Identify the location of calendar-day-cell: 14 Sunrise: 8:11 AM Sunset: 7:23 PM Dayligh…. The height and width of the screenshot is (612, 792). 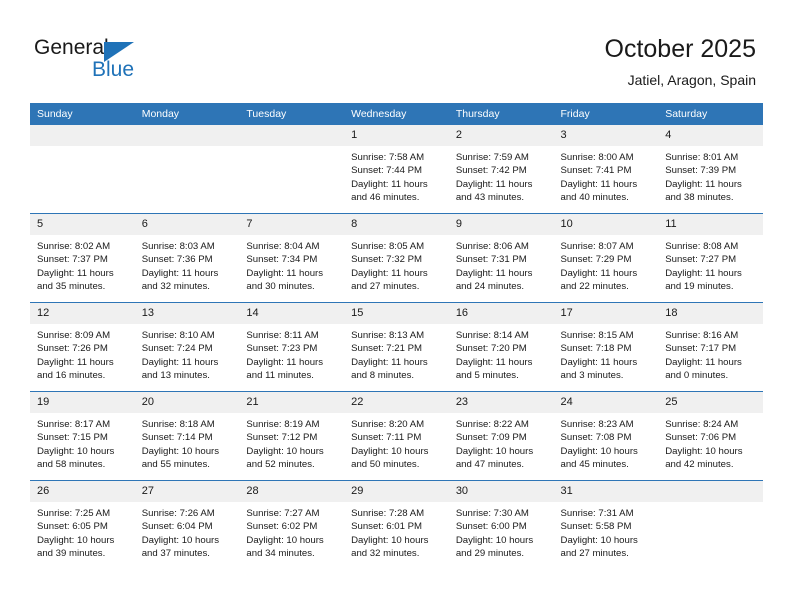
(292, 347).